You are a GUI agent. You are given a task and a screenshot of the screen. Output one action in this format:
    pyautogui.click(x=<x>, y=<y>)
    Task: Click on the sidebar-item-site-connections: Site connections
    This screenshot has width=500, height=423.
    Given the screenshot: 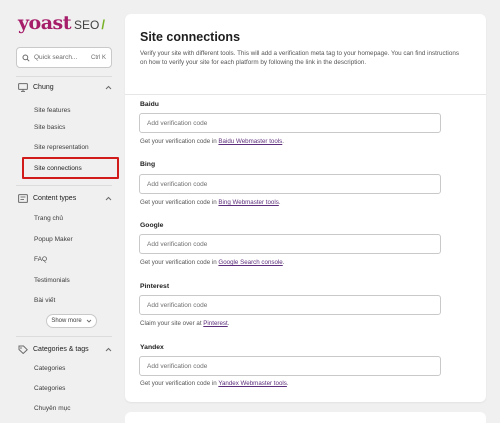 What is the action you would take?
    pyautogui.click(x=70, y=168)
    